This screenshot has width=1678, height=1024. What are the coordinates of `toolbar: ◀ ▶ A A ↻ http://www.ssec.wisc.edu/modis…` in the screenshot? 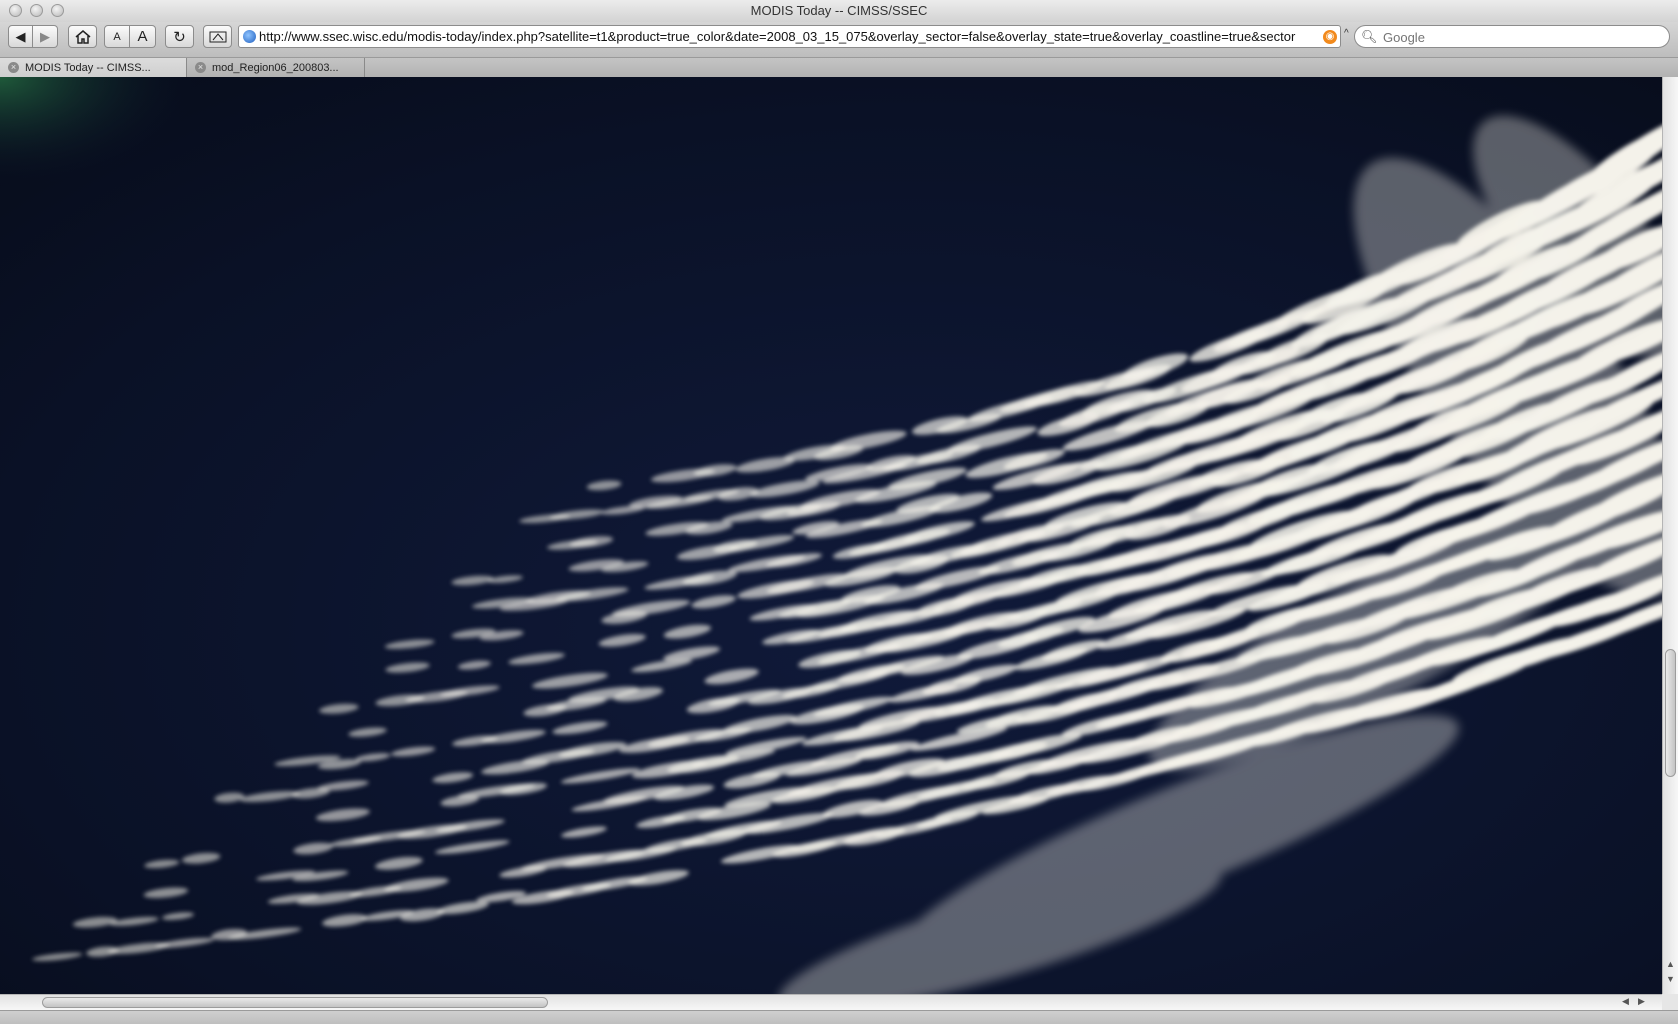 It's located at (839, 39).